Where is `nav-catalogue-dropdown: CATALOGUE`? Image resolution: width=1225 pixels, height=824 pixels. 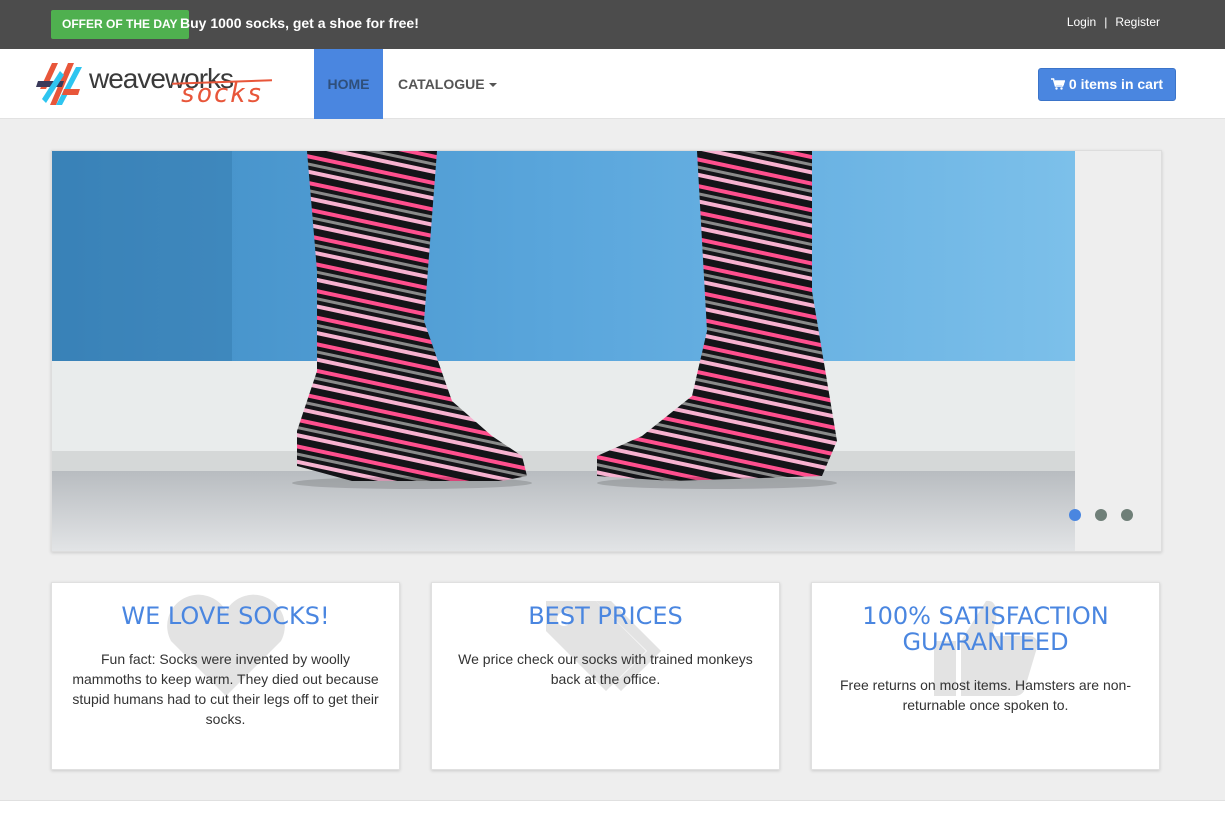
nav-catalogue-dropdown: CATALOGUE is located at coordinates (447, 84).